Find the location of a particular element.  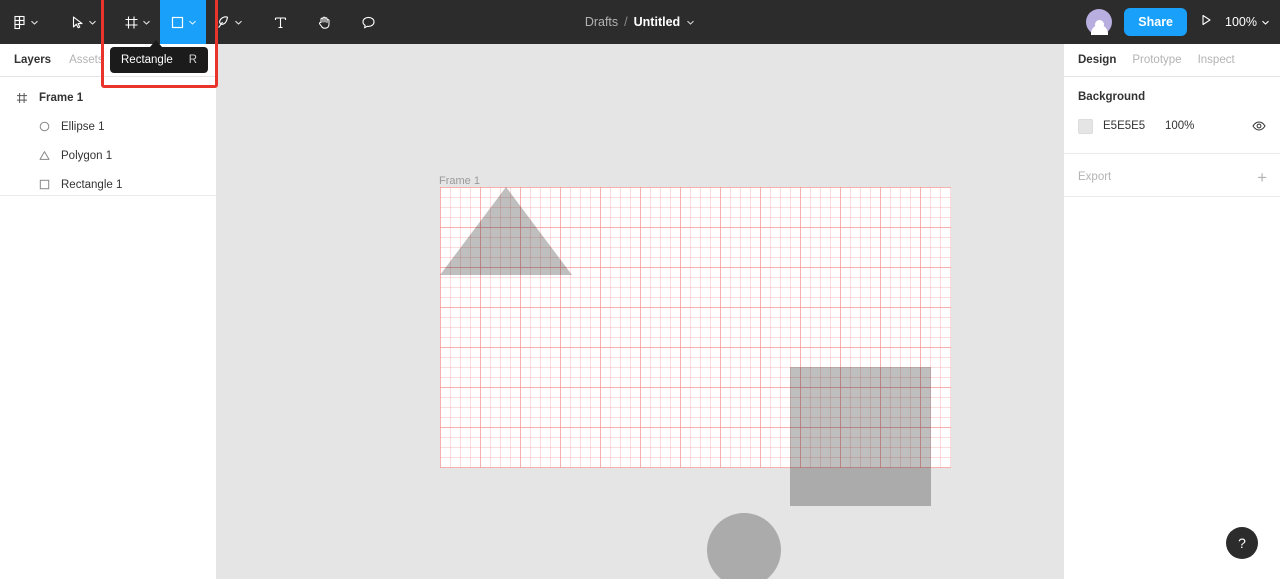

help-button: ? is located at coordinates (1242, 543).